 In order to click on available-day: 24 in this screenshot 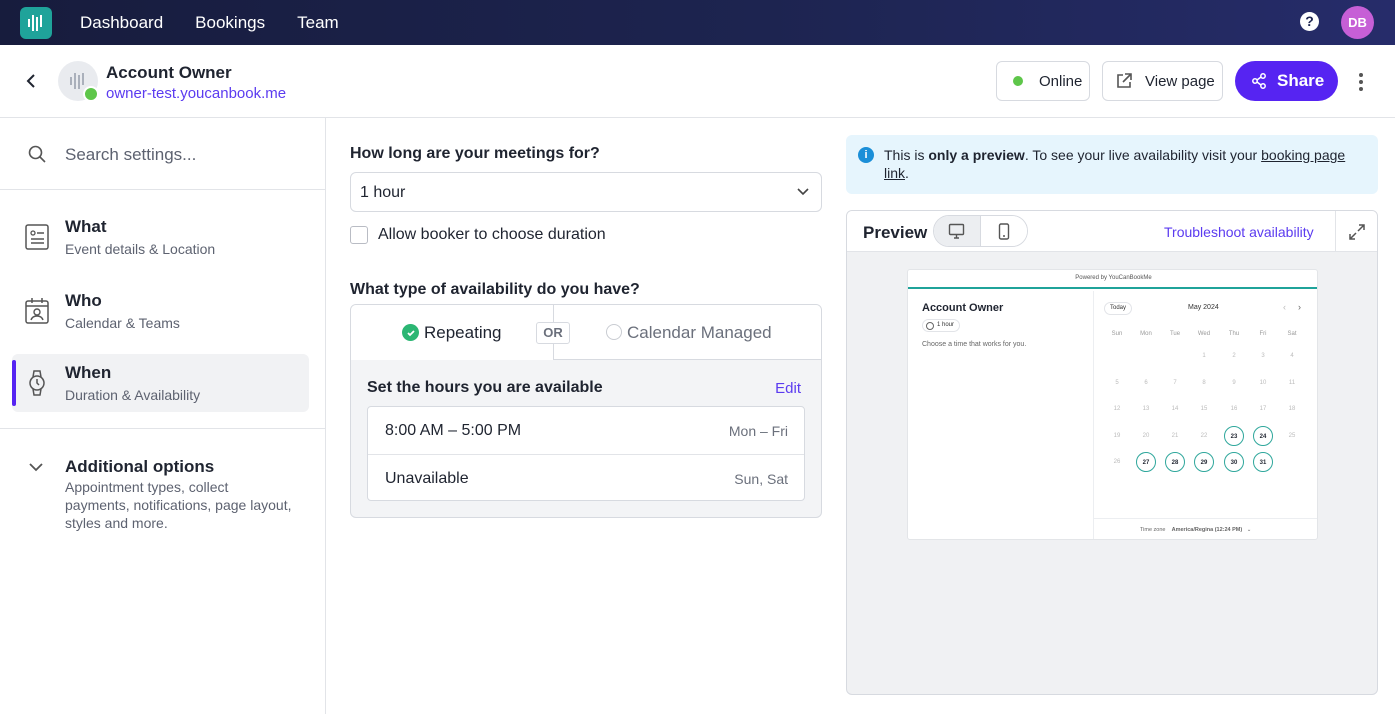, I will do `click(1263, 436)`.